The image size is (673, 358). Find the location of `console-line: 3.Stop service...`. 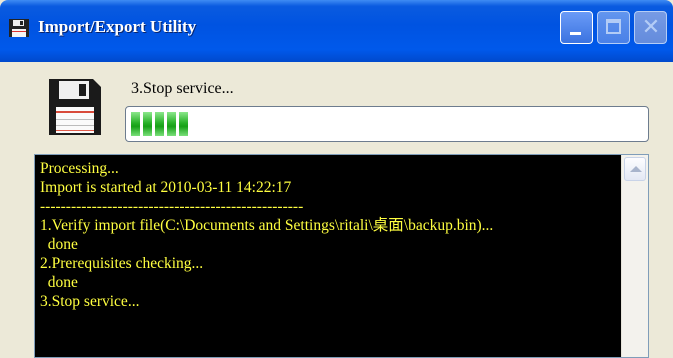

console-line: 3.Stop service... is located at coordinates (90, 301).